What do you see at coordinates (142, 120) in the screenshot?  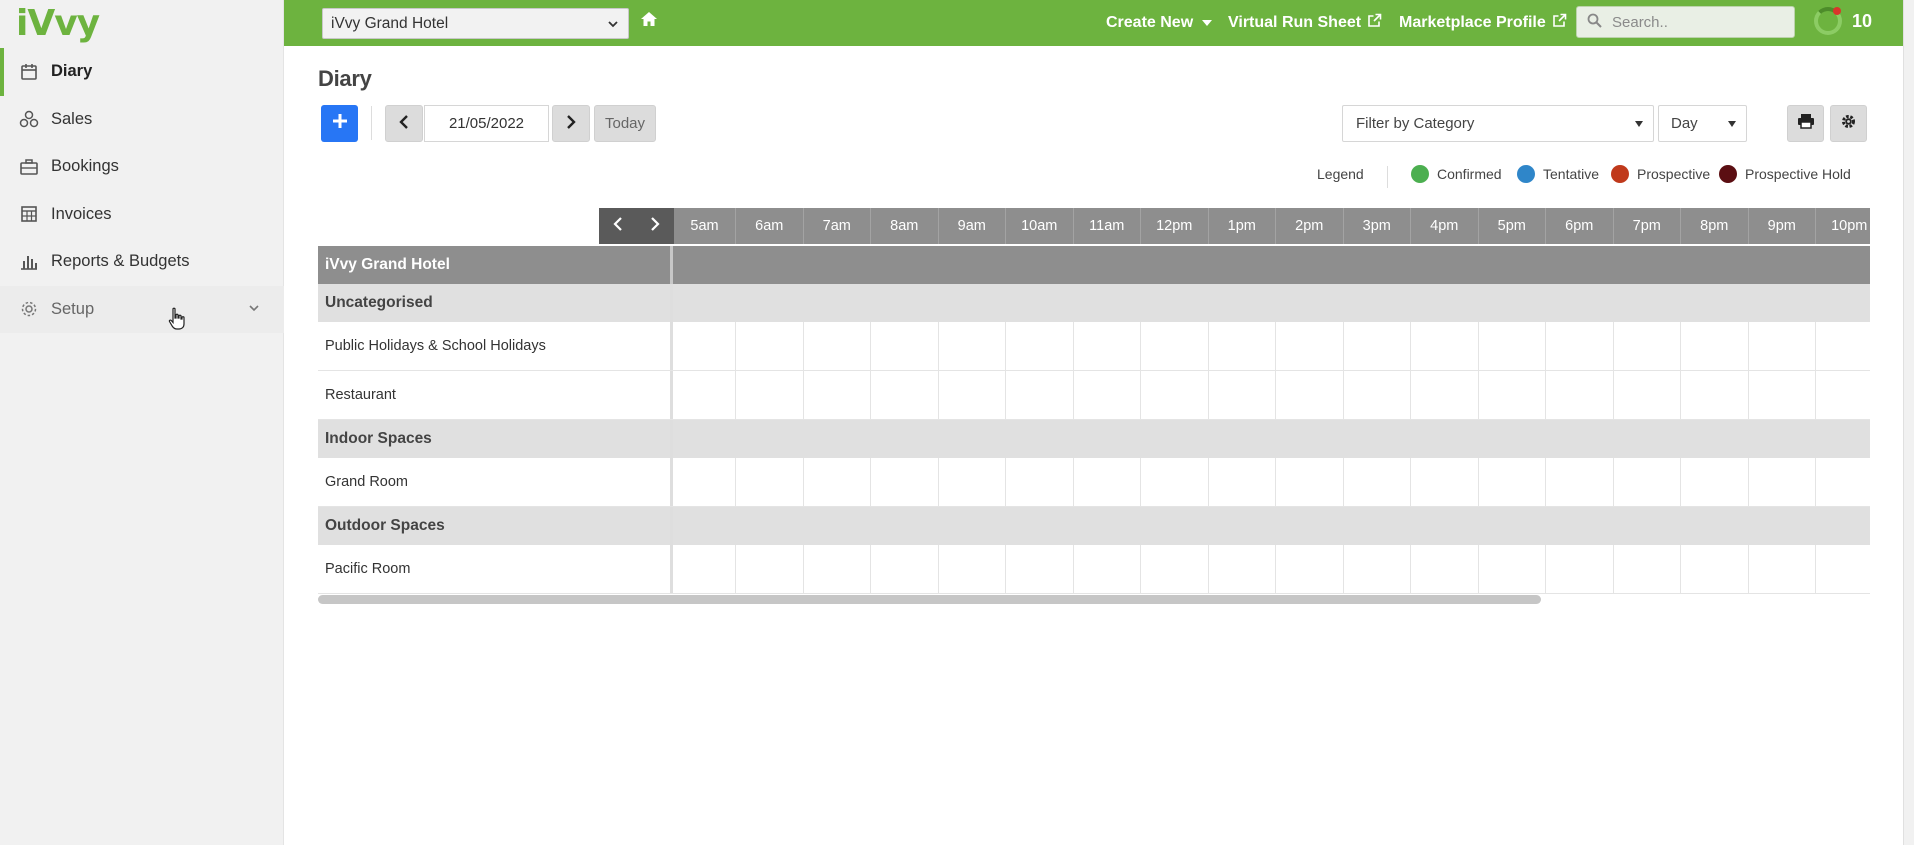 I see `sidebar-item-sales: Sales` at bounding box center [142, 120].